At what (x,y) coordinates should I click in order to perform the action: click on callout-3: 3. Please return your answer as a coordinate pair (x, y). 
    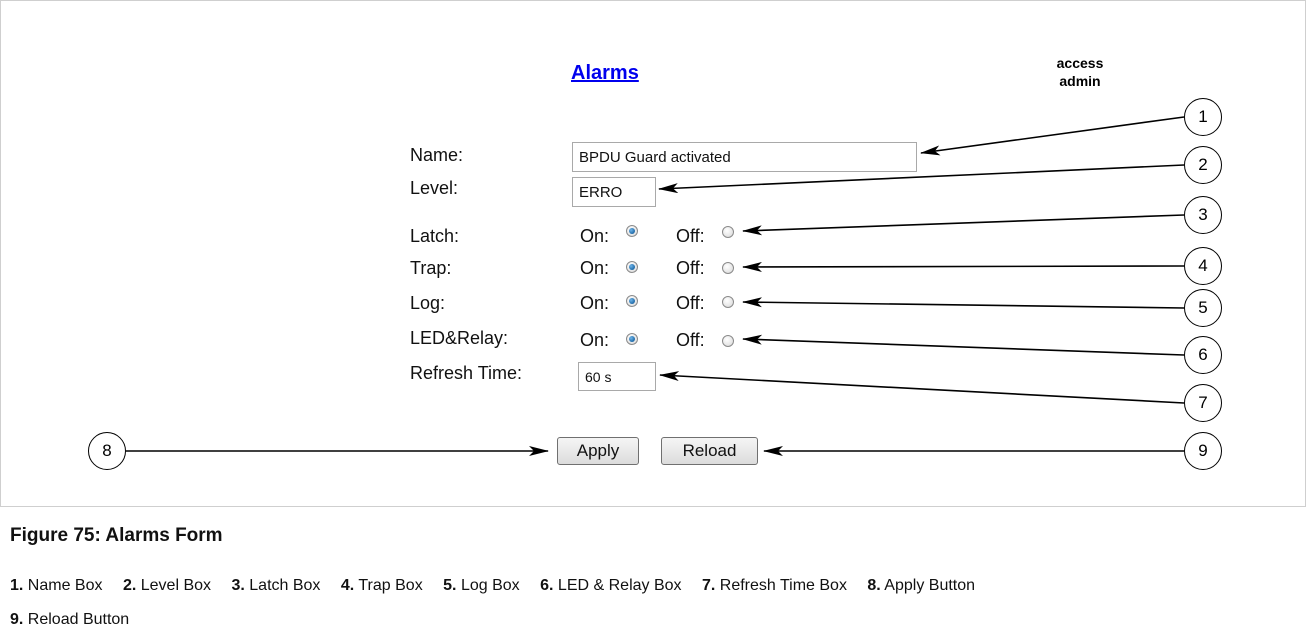
    Looking at the image, I should click on (1203, 215).